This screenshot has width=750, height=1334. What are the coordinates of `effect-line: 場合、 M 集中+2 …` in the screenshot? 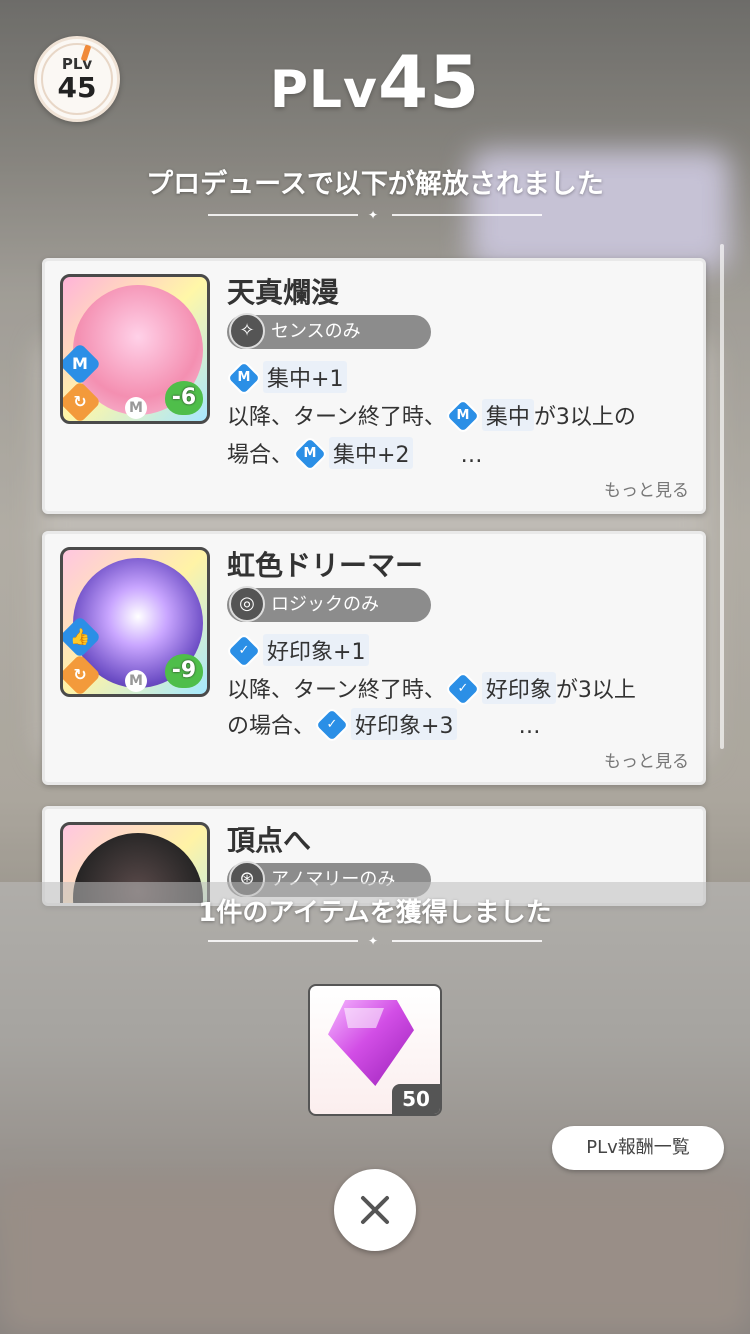 It's located at (355, 453).